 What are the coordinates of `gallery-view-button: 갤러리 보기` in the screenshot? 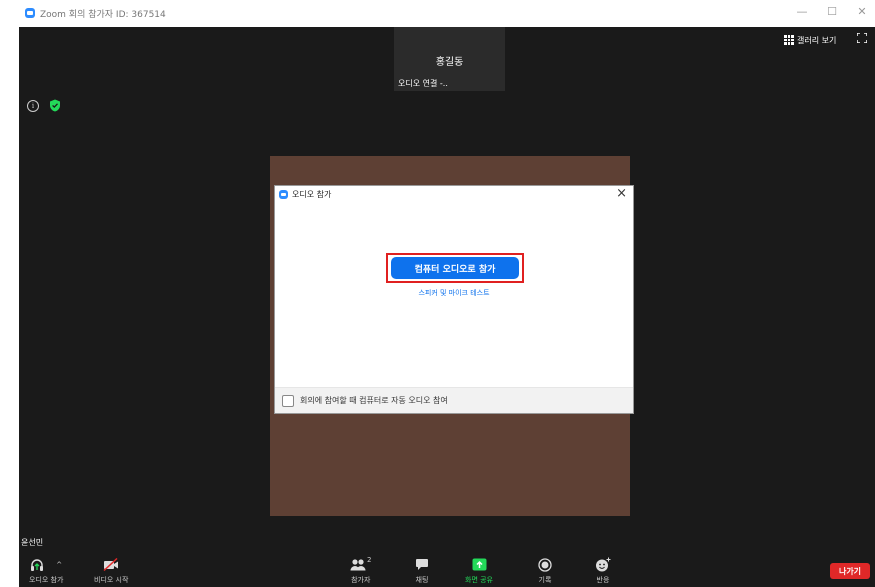 It's located at (810, 40).